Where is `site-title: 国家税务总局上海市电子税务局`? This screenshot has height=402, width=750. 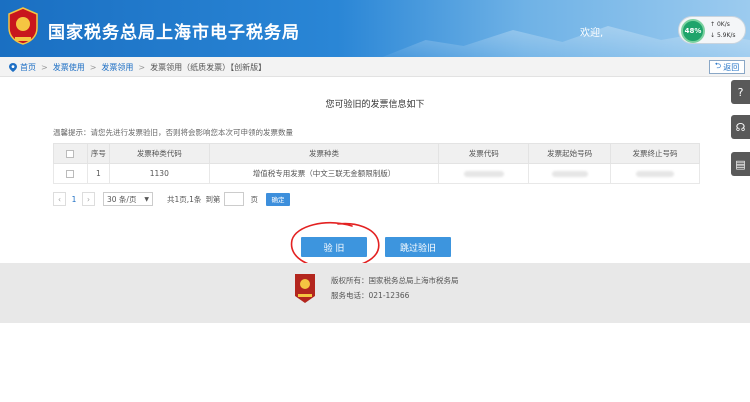
site-title: 国家税务总局上海市电子税务局 is located at coordinates (174, 33).